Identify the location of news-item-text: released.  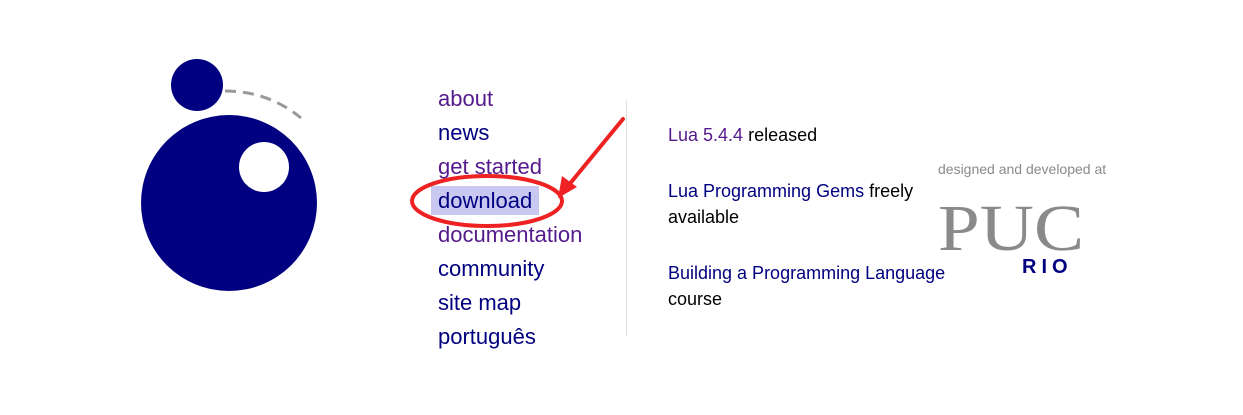
(780, 135).